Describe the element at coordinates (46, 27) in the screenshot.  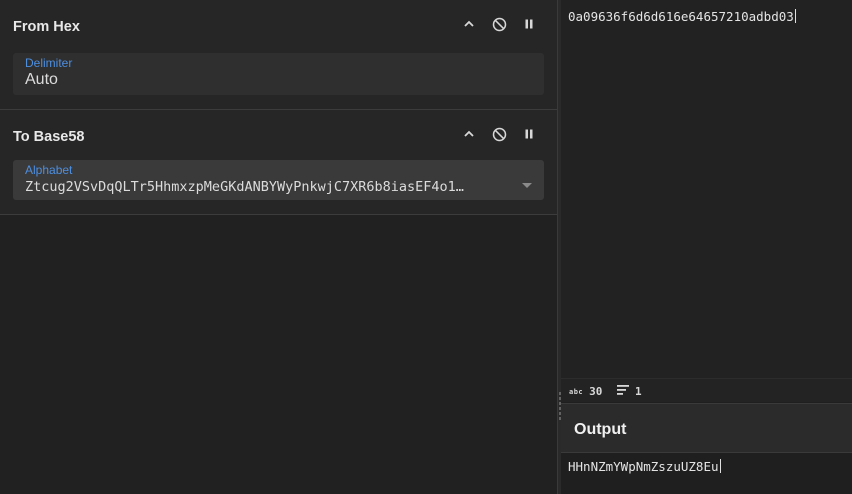
I see `operation-title: From Hex` at that location.